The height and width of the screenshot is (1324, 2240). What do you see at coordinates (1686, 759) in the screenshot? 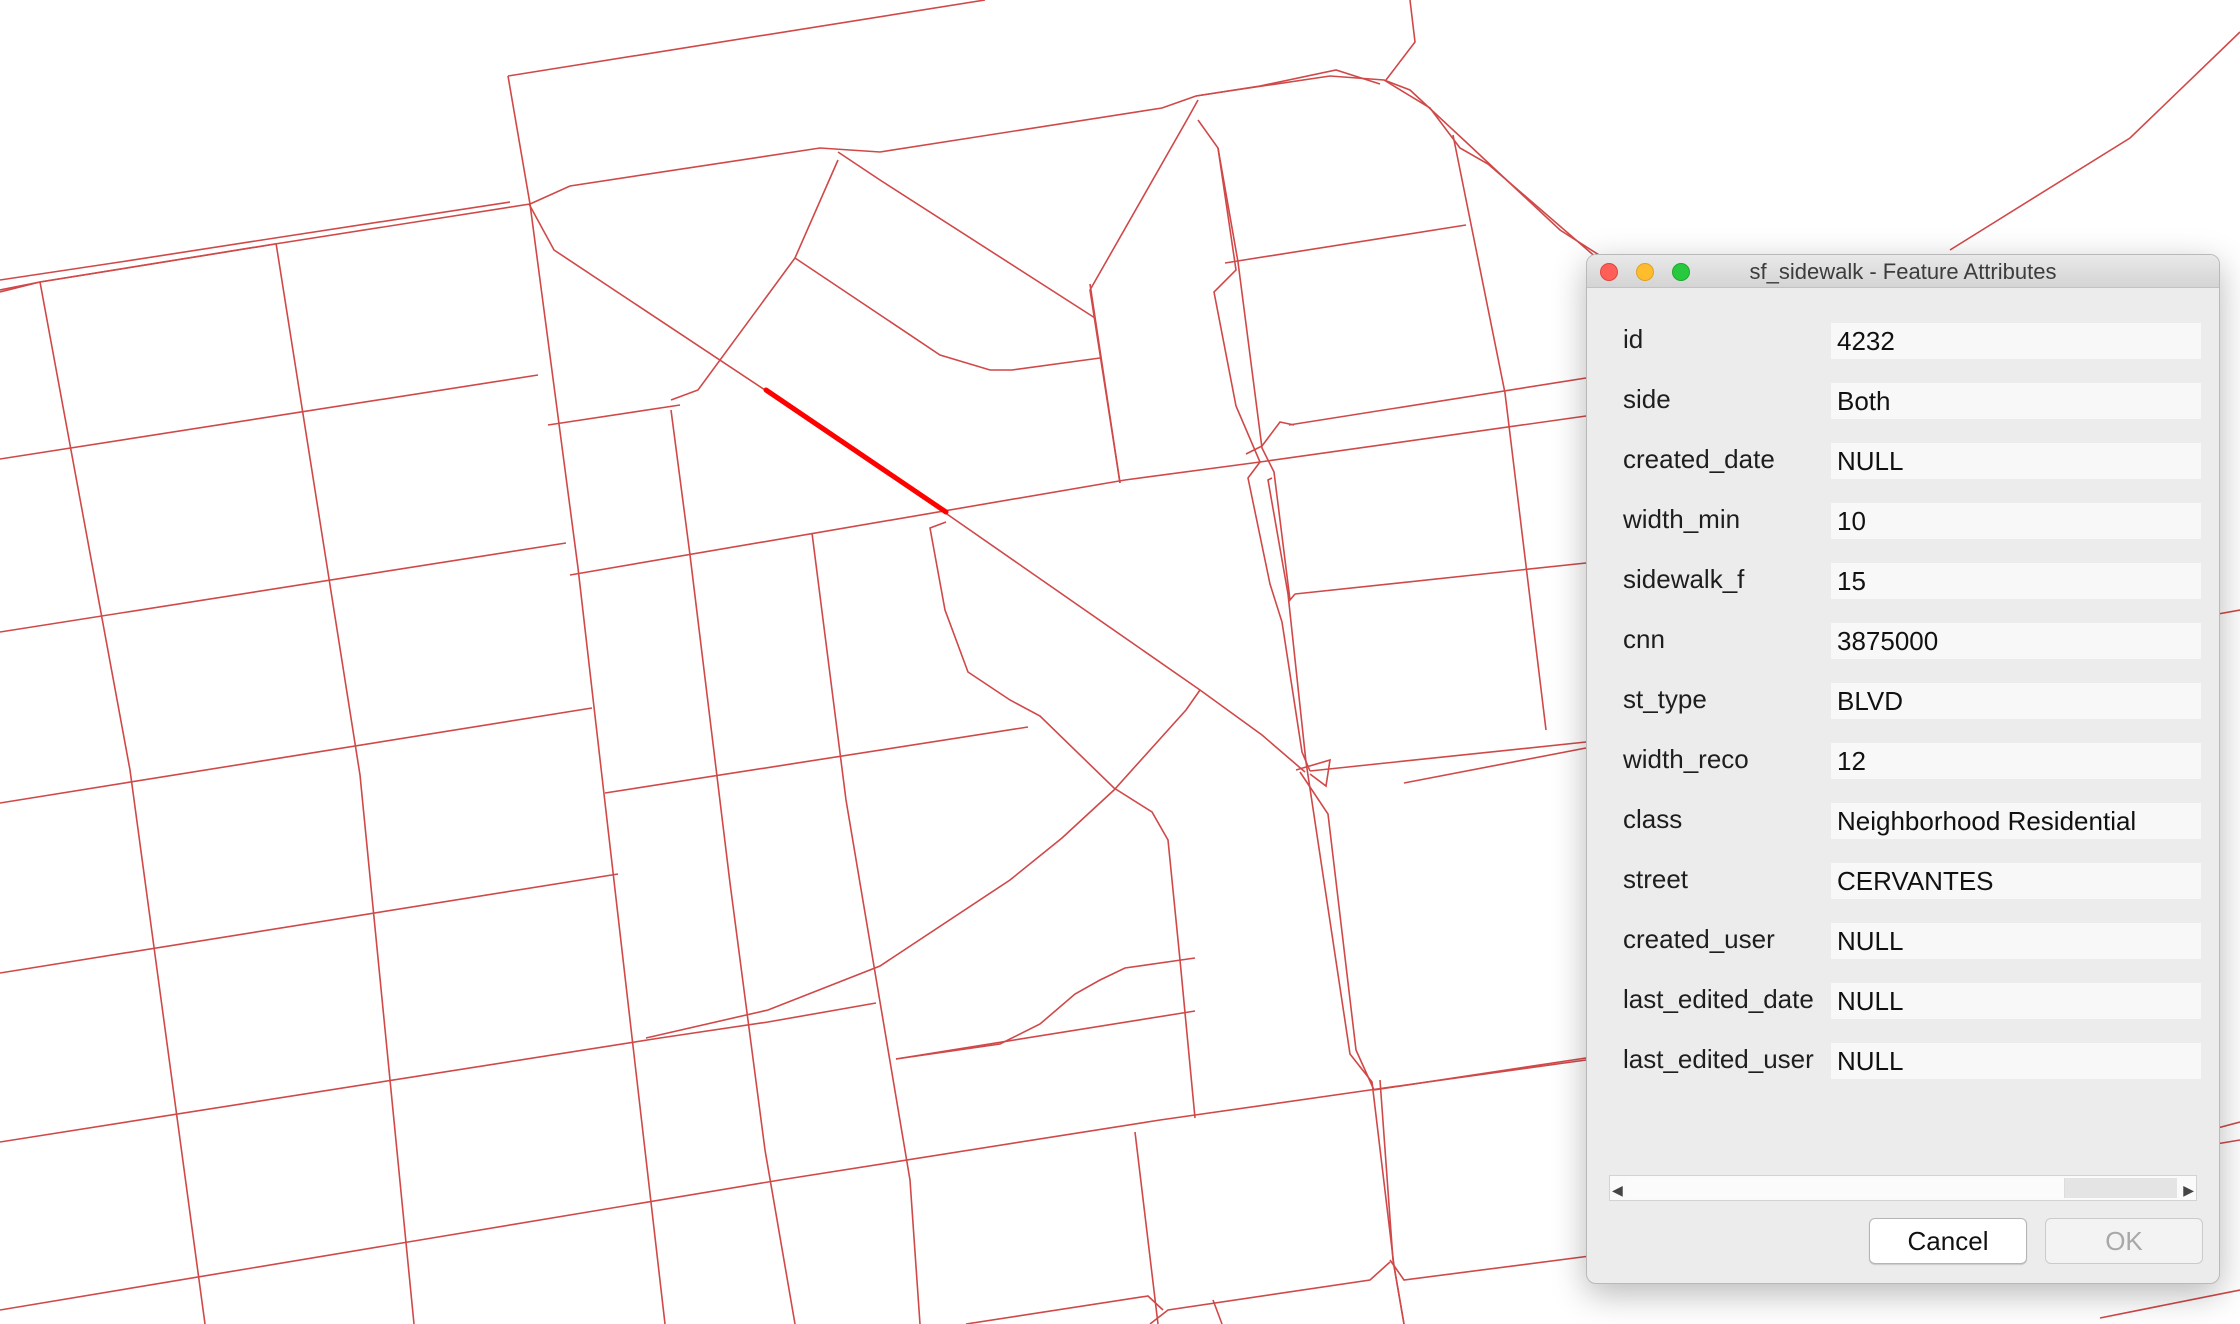
I see `field-label: width_reco` at bounding box center [1686, 759].